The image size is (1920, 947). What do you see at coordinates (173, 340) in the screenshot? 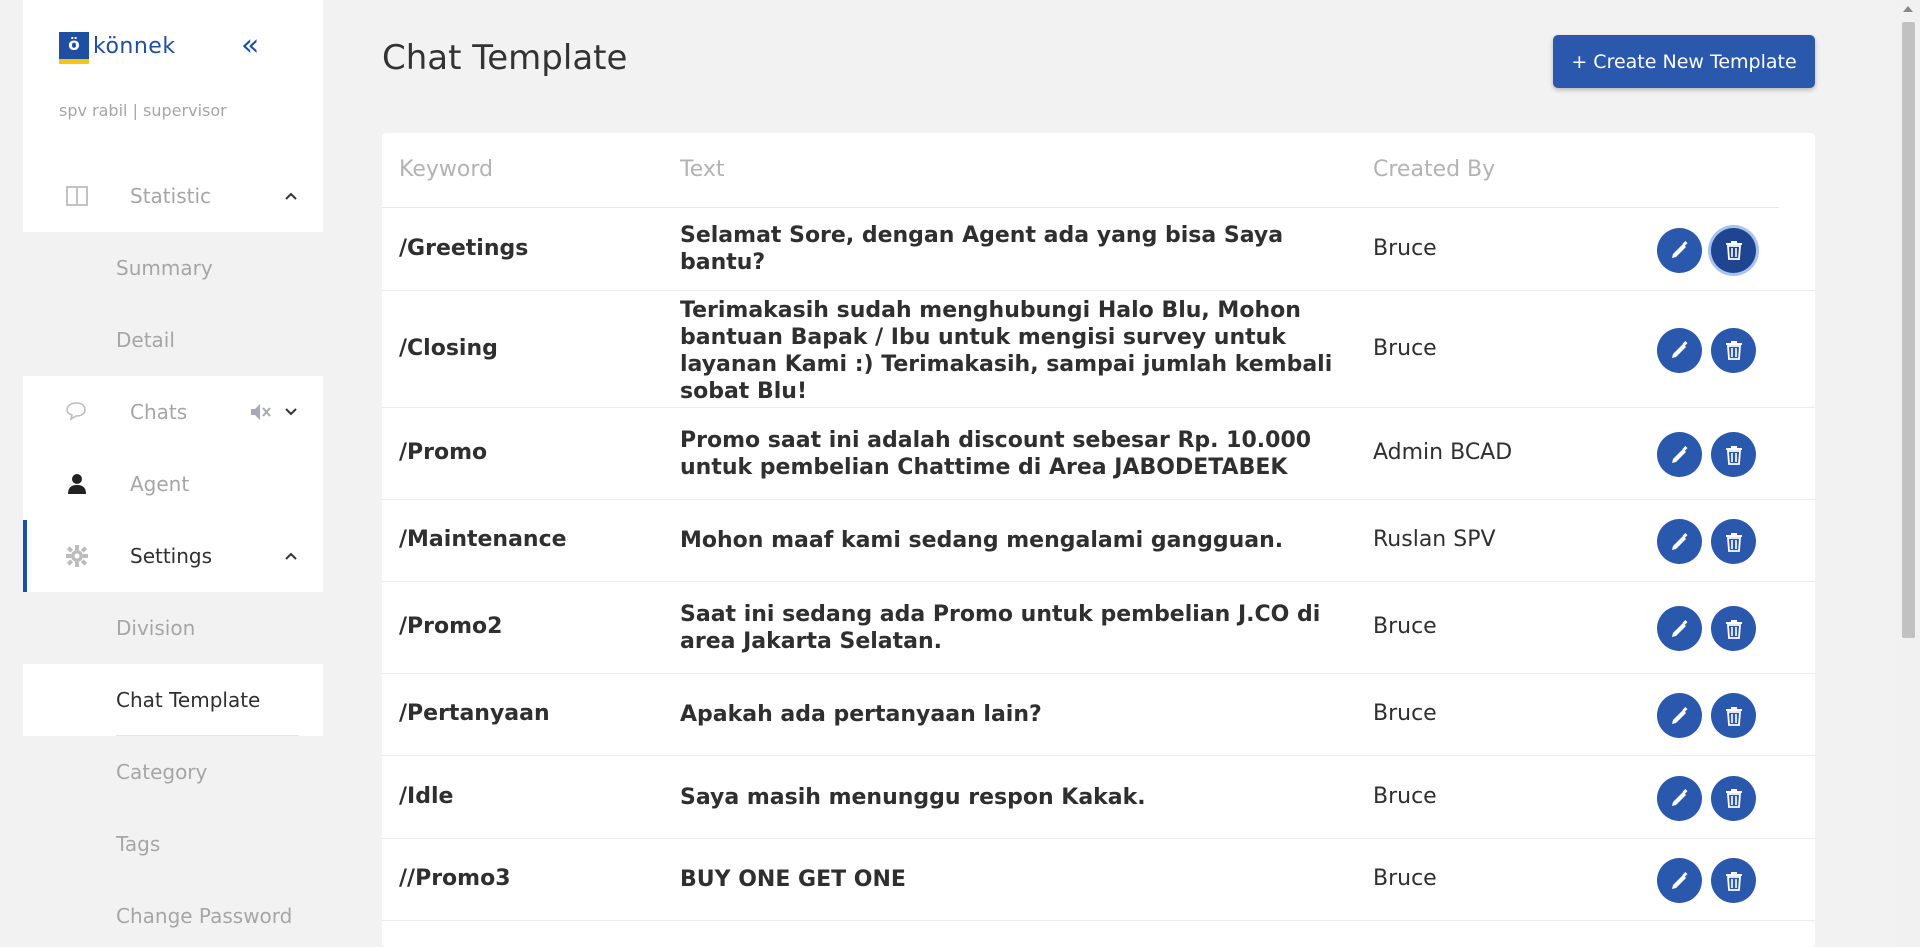
I see `sidebar-item-detail: Detail` at bounding box center [173, 340].